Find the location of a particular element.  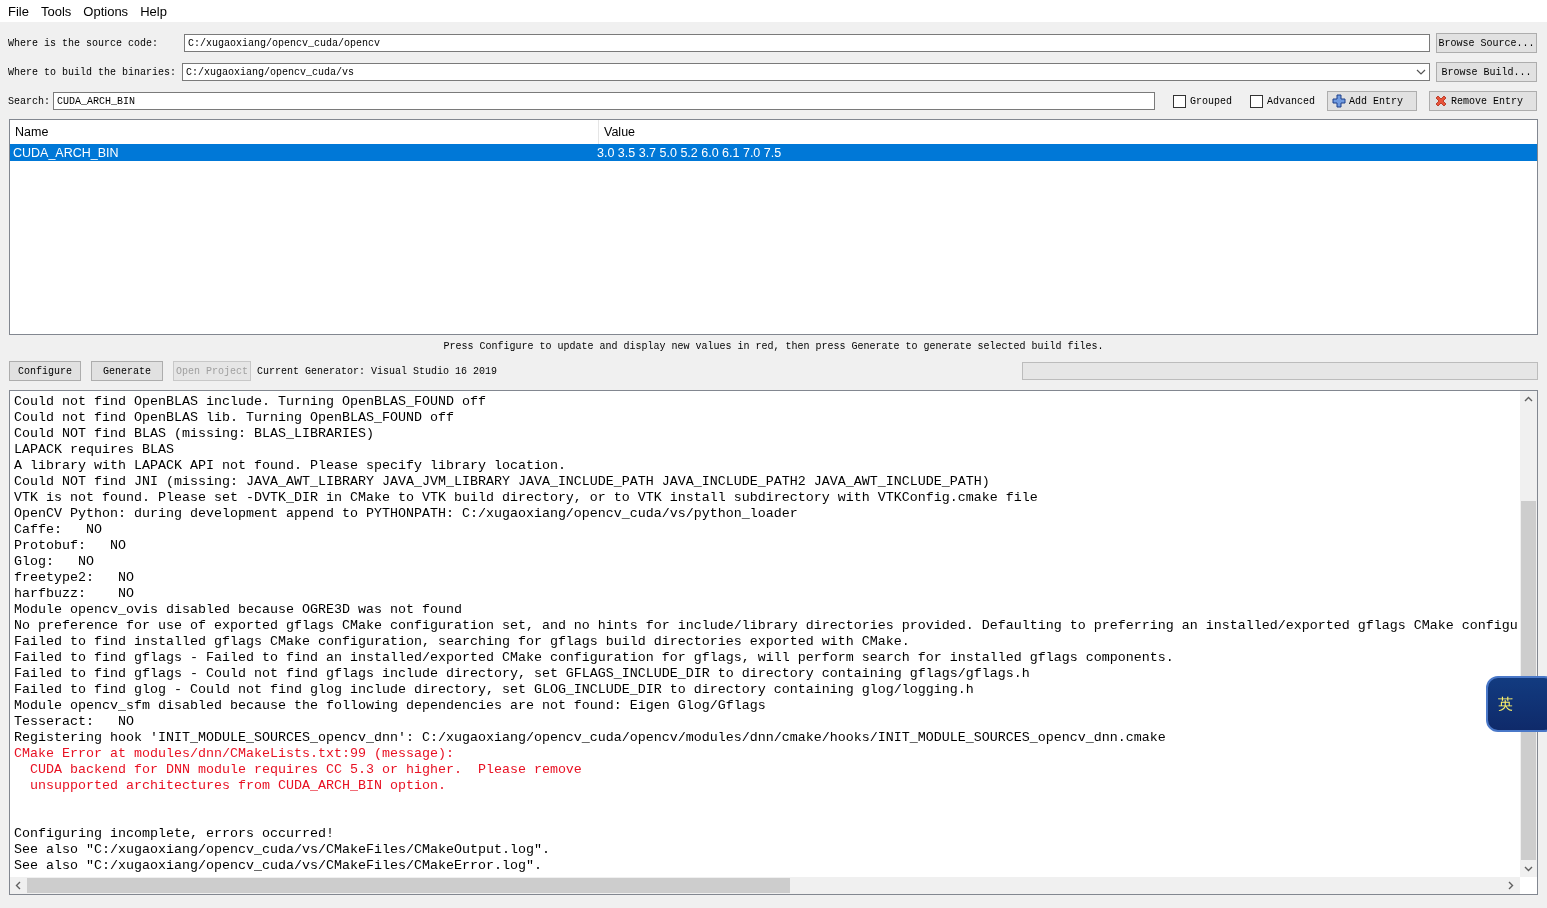

log-line: Registering hook 'INIT_MODULE_SOURCES_opencv_dnn': C:/xugaoxiang/opencv_cuda/opencv/modules/dnn/cmake/hooks/INIT_MODULE_SOURCES_opencv_dnn.cmake is located at coordinates (590, 738).